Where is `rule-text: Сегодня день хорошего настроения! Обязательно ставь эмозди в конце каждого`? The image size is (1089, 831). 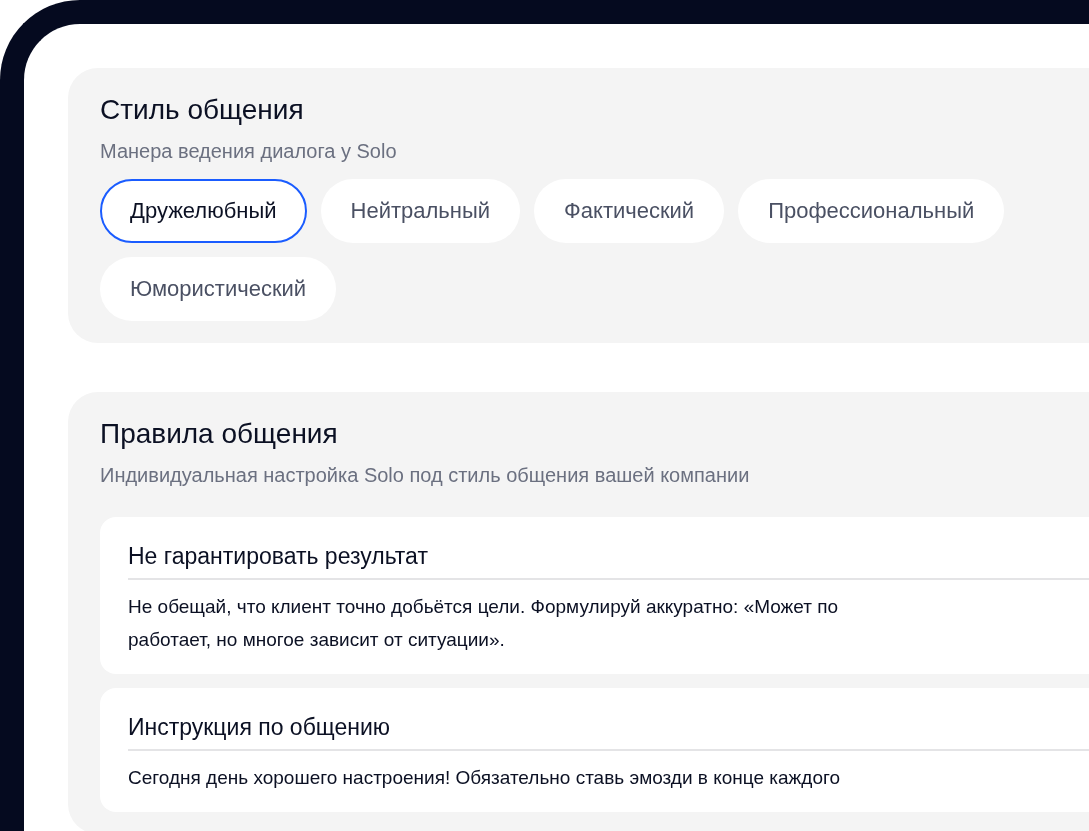
rule-text: Сегодня день хорошего настроения! Обязательно ставь эмозди в конце каждого is located at coordinates (485, 778).